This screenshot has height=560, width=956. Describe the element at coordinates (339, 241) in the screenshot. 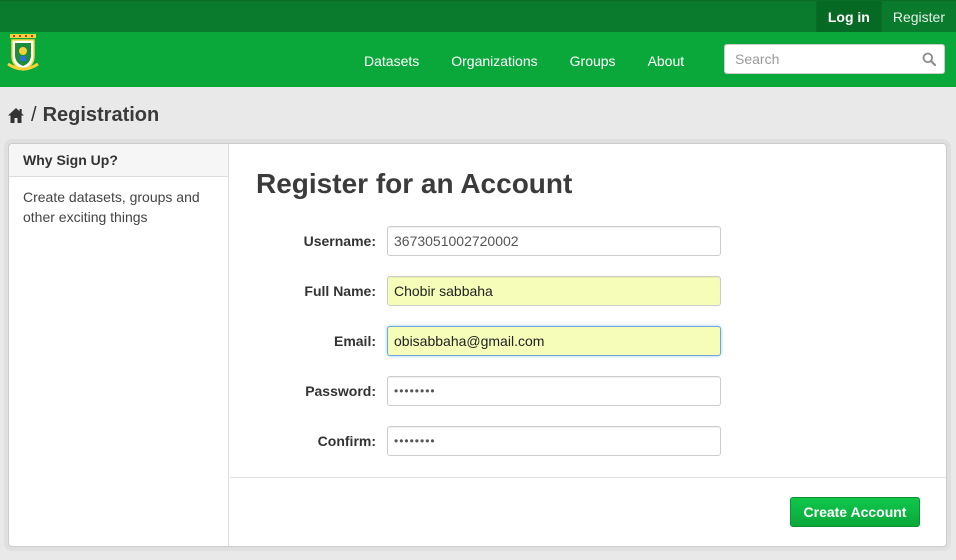

I see `username-label: Username:` at that location.